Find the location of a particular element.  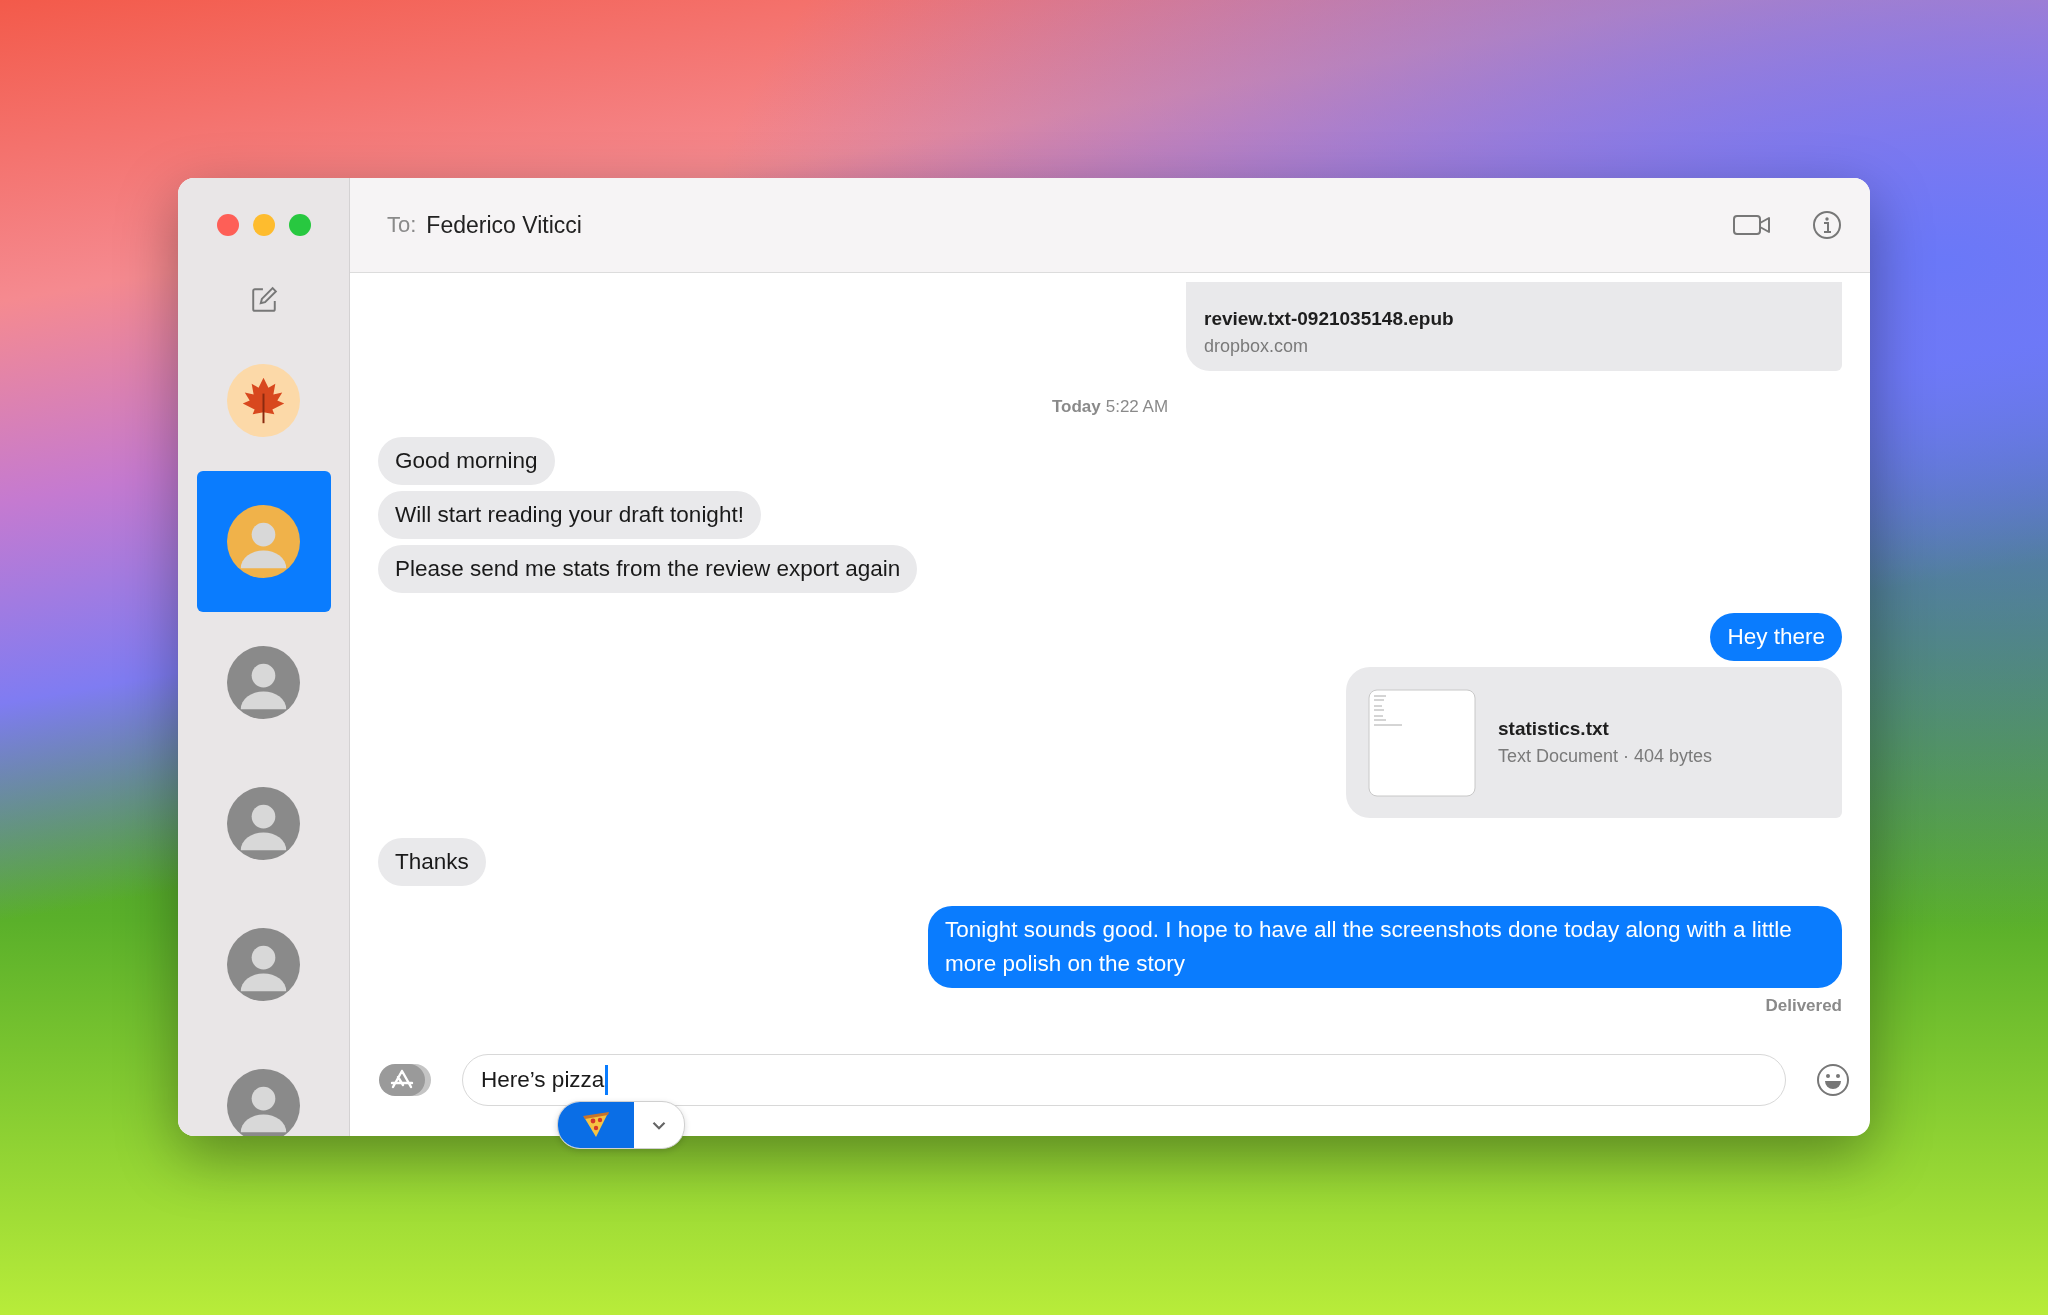

file-name: statistics.txt is located at coordinates (1554, 729).